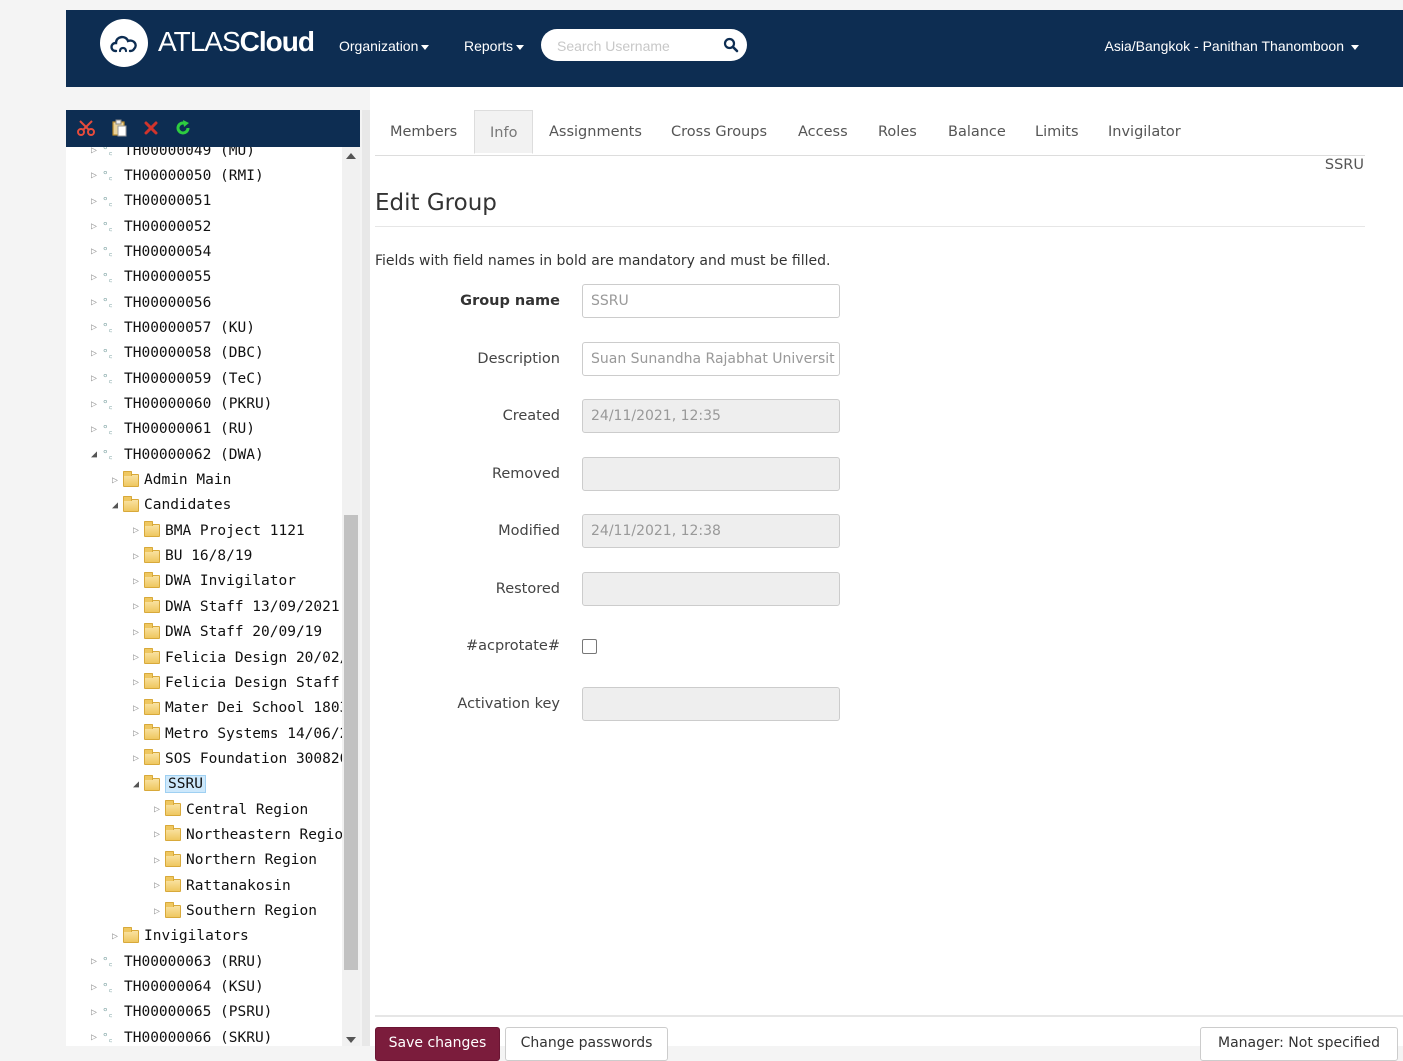 This screenshot has width=1403, height=1061. I want to click on description-input: Suan Sunandha Rajabhat Universit, so click(711, 359).